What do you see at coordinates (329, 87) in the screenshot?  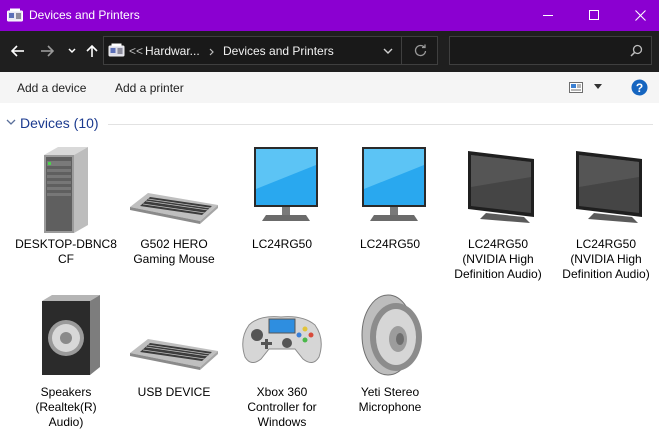 I see `command-bar: Add a device Add a printer ?` at bounding box center [329, 87].